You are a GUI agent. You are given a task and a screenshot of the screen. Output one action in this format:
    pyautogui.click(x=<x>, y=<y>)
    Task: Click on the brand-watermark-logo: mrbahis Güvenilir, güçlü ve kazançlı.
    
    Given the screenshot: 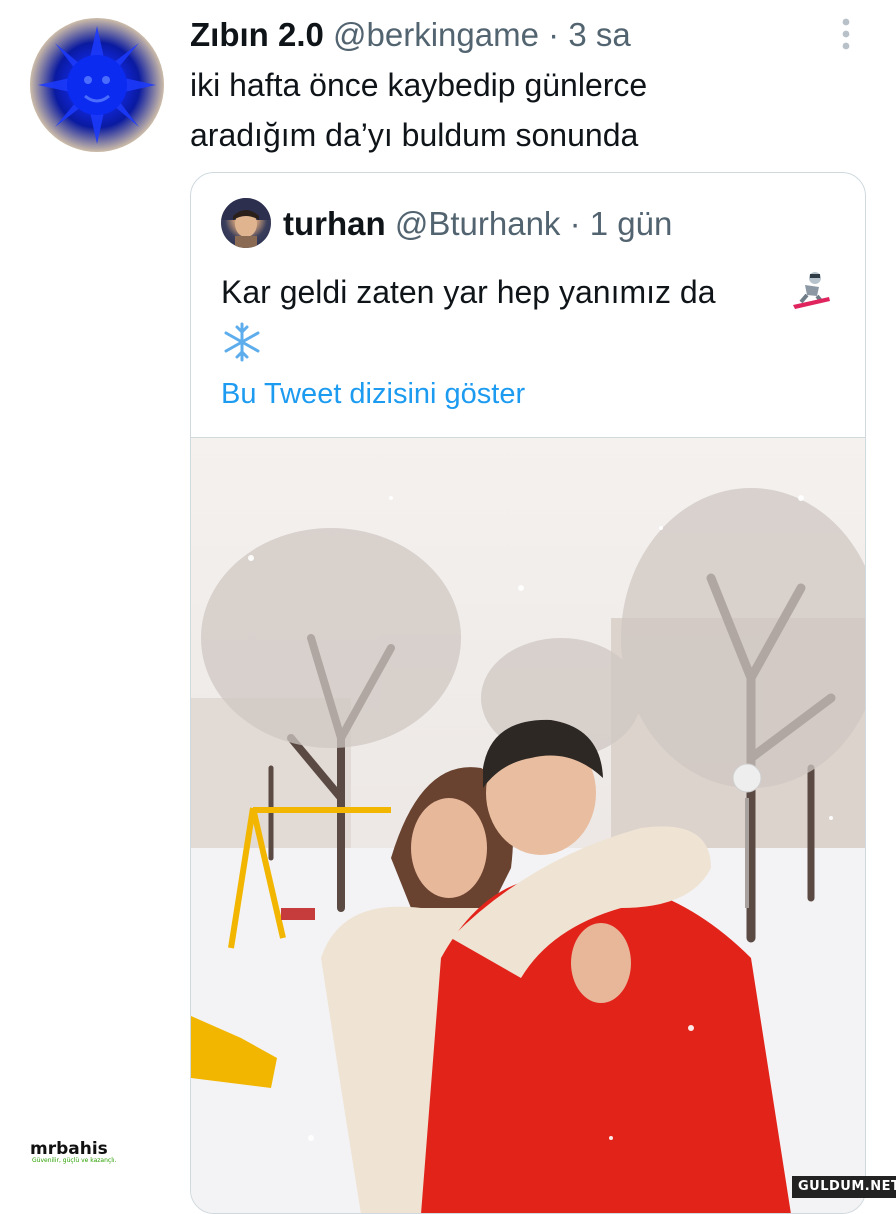 What is the action you would take?
    pyautogui.click(x=104, y=1151)
    